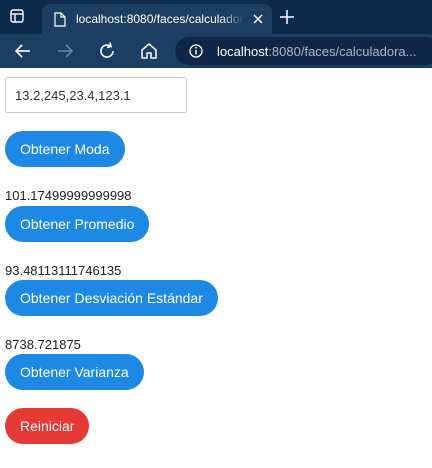 This screenshot has height=468, width=432. What do you see at coordinates (149, 51) in the screenshot?
I see `home-icon` at bounding box center [149, 51].